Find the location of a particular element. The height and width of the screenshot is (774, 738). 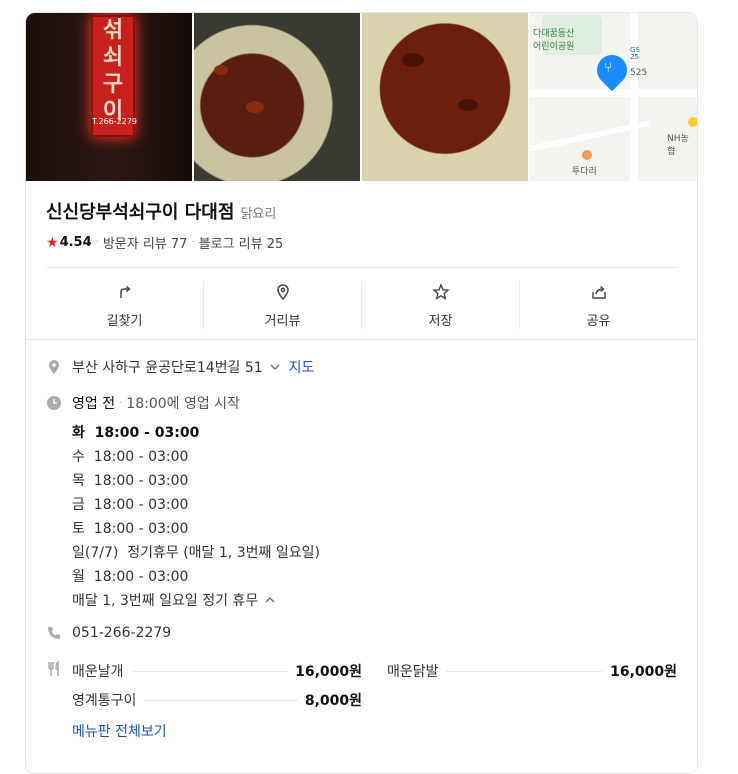

menu-item-name: 매운날개 is located at coordinates (98, 672).